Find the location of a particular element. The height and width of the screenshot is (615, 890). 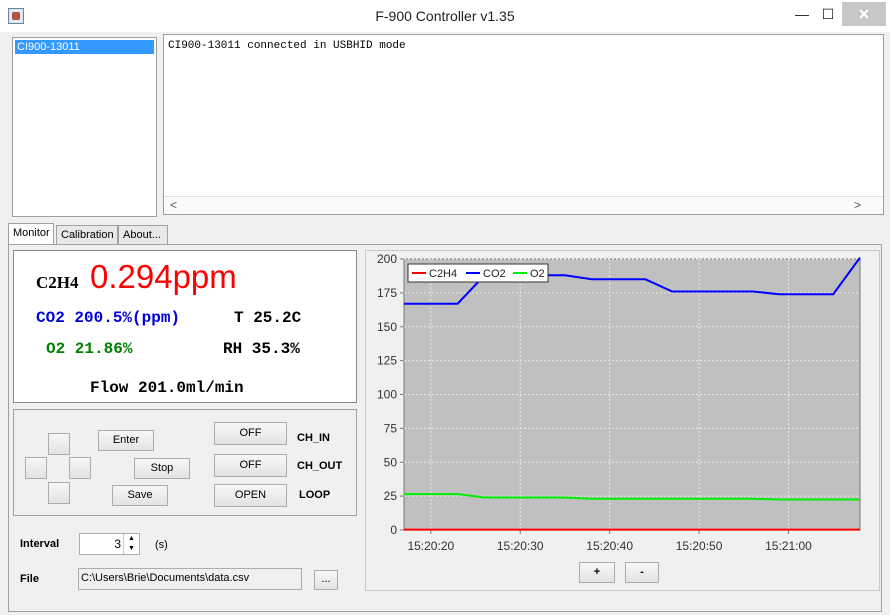

x-tick-label: 15:20:20 is located at coordinates (430, 546).